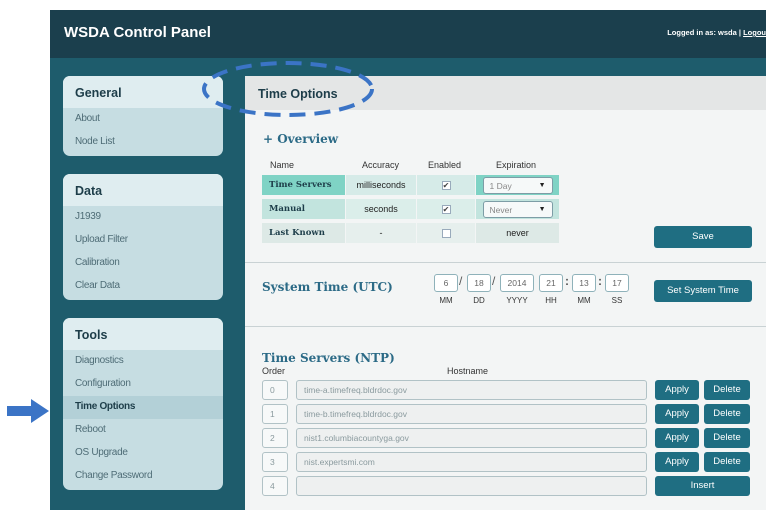 The width and height of the screenshot is (766, 517). I want to click on hour-field: 21, so click(551, 283).